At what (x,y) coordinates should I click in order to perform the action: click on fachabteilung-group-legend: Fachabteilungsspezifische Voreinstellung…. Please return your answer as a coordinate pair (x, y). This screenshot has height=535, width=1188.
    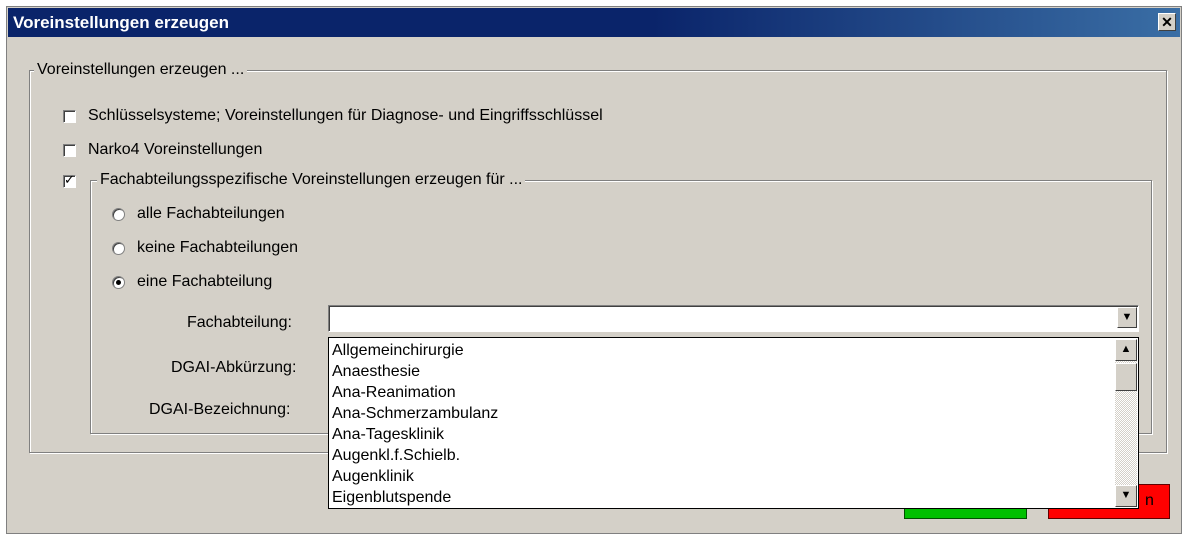
    Looking at the image, I should click on (311, 180).